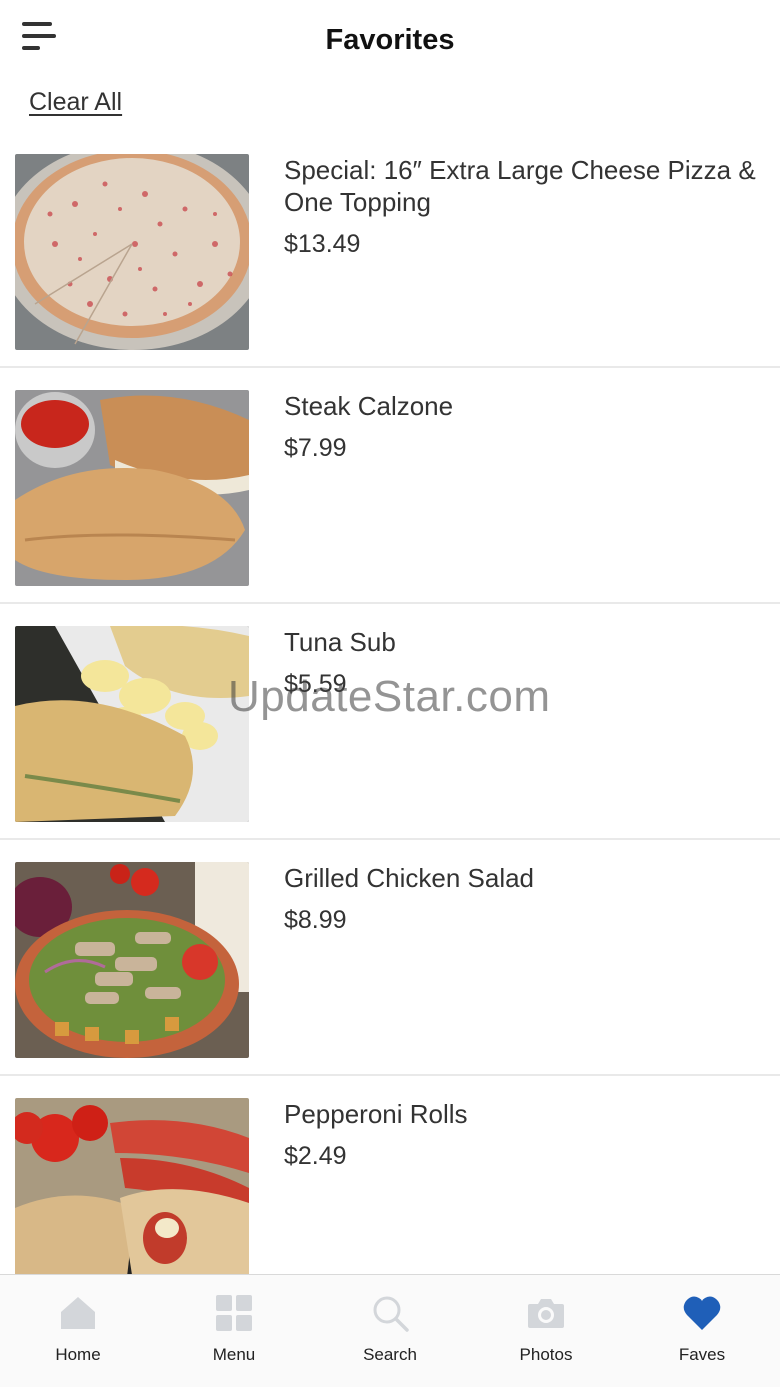 This screenshot has height=1387, width=780. What do you see at coordinates (132, 1186) in the screenshot?
I see `item-photo-pepperoni-rolls` at bounding box center [132, 1186].